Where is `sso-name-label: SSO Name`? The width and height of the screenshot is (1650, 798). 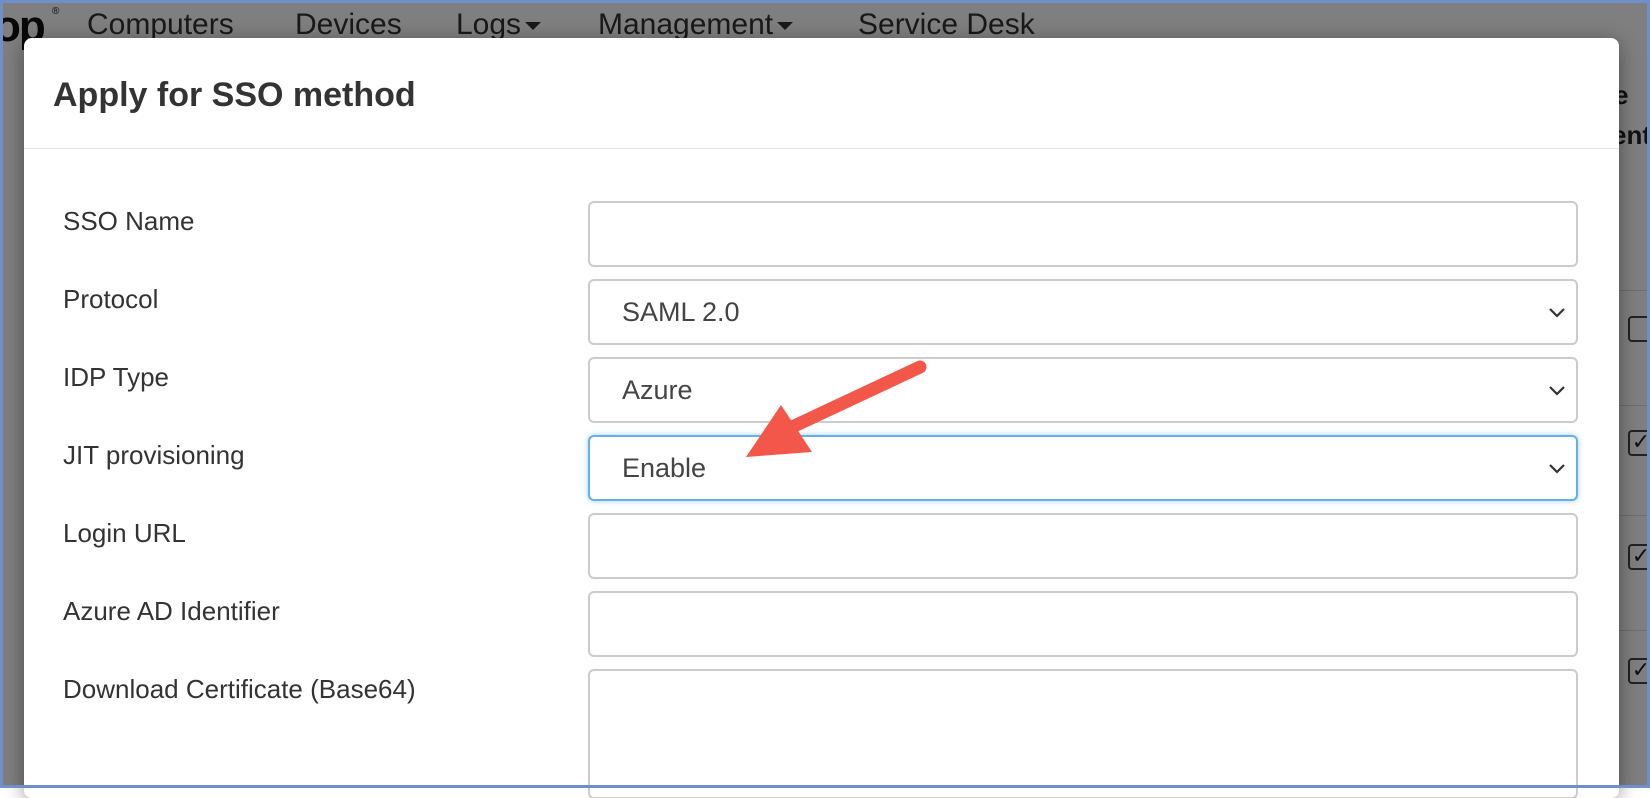
sso-name-label: SSO Name is located at coordinates (129, 221).